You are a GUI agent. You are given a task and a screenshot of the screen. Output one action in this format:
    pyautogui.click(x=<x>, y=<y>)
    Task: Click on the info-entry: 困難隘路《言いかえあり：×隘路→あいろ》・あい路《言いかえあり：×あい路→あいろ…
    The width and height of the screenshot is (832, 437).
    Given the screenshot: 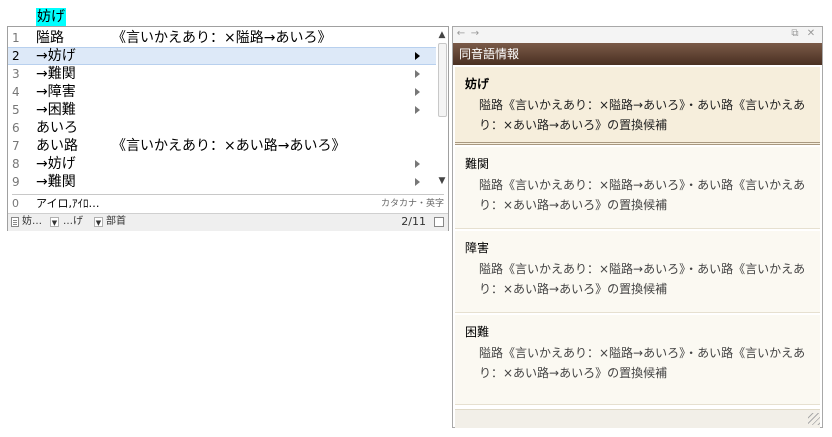 What is the action you would take?
    pyautogui.click(x=637, y=360)
    